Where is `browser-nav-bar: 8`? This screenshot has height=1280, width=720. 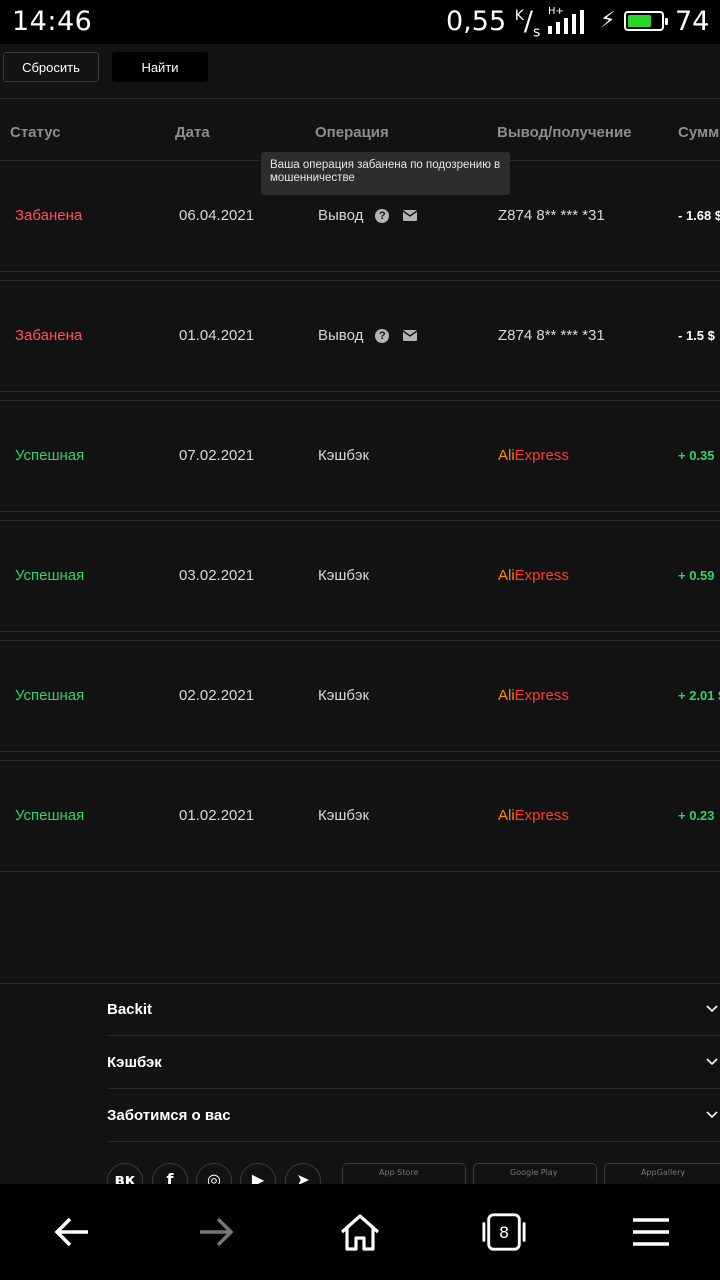 browser-nav-bar: 8 is located at coordinates (360, 1232).